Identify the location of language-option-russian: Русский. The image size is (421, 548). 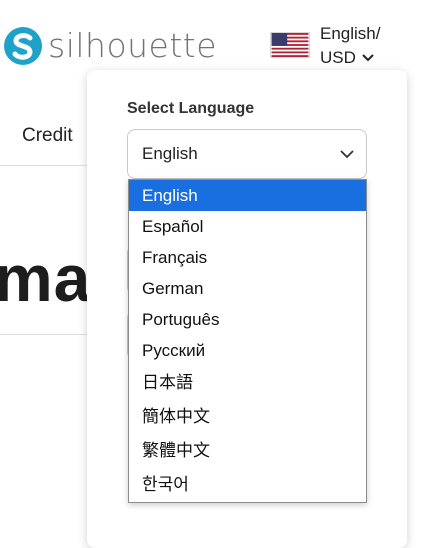
(247, 350).